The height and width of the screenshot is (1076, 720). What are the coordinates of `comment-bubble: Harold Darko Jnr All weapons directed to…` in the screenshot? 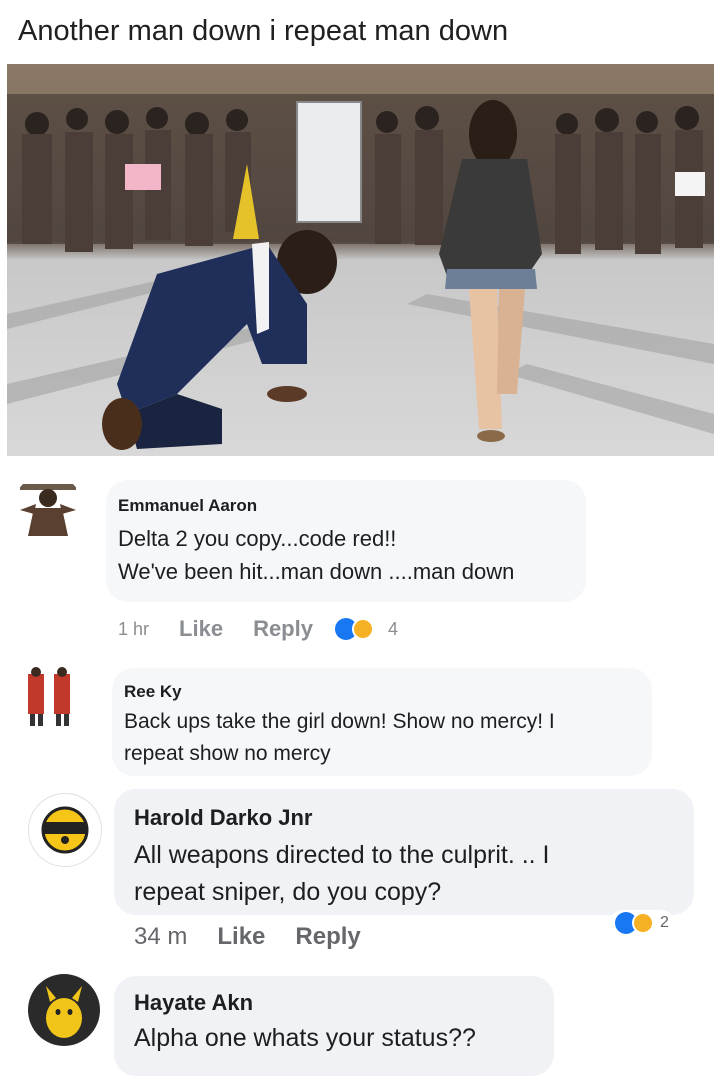 It's located at (404, 852).